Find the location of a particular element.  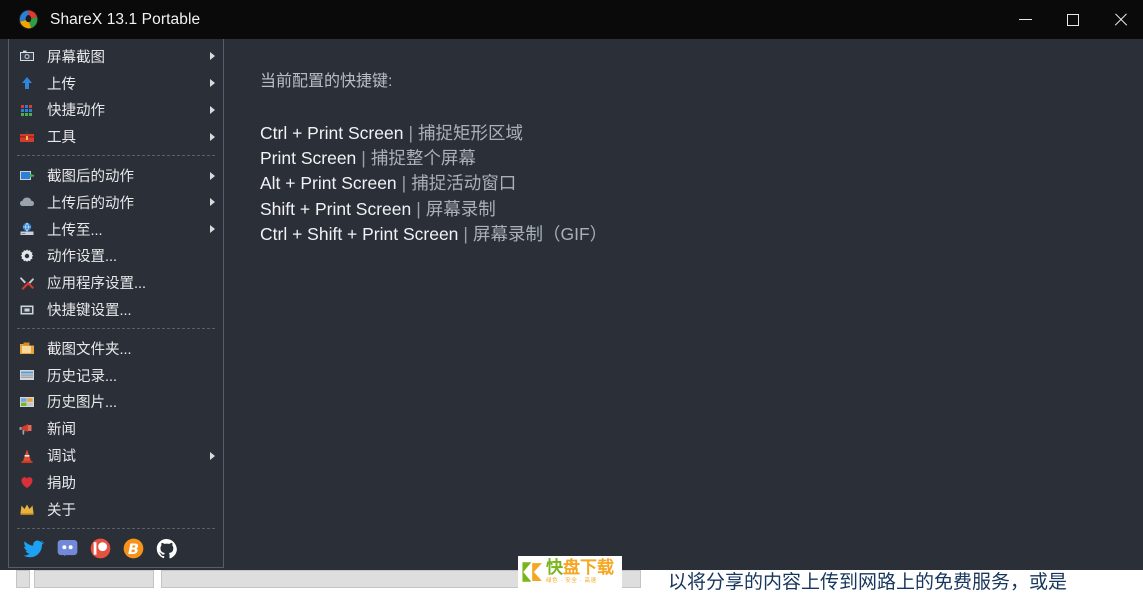

watermark-text-part1: 快 is located at coordinates (554, 567).